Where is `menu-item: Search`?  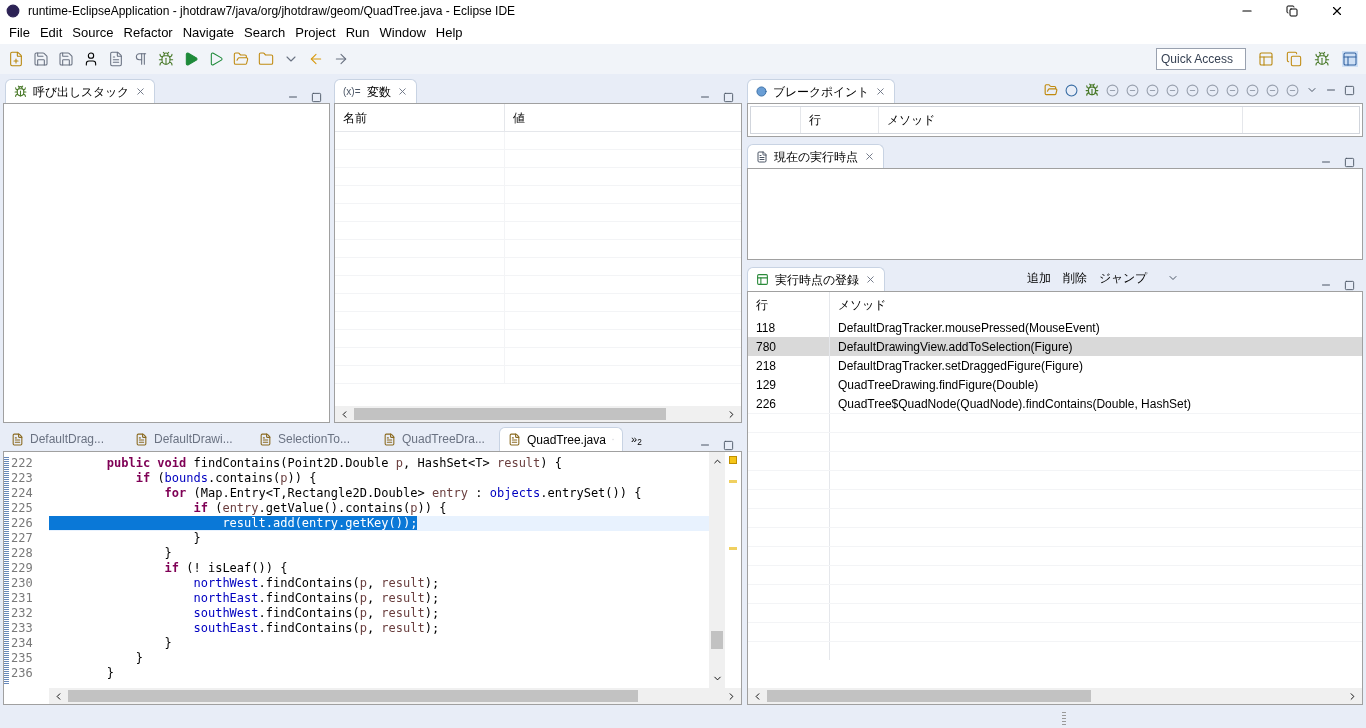 menu-item: Search is located at coordinates (265, 33).